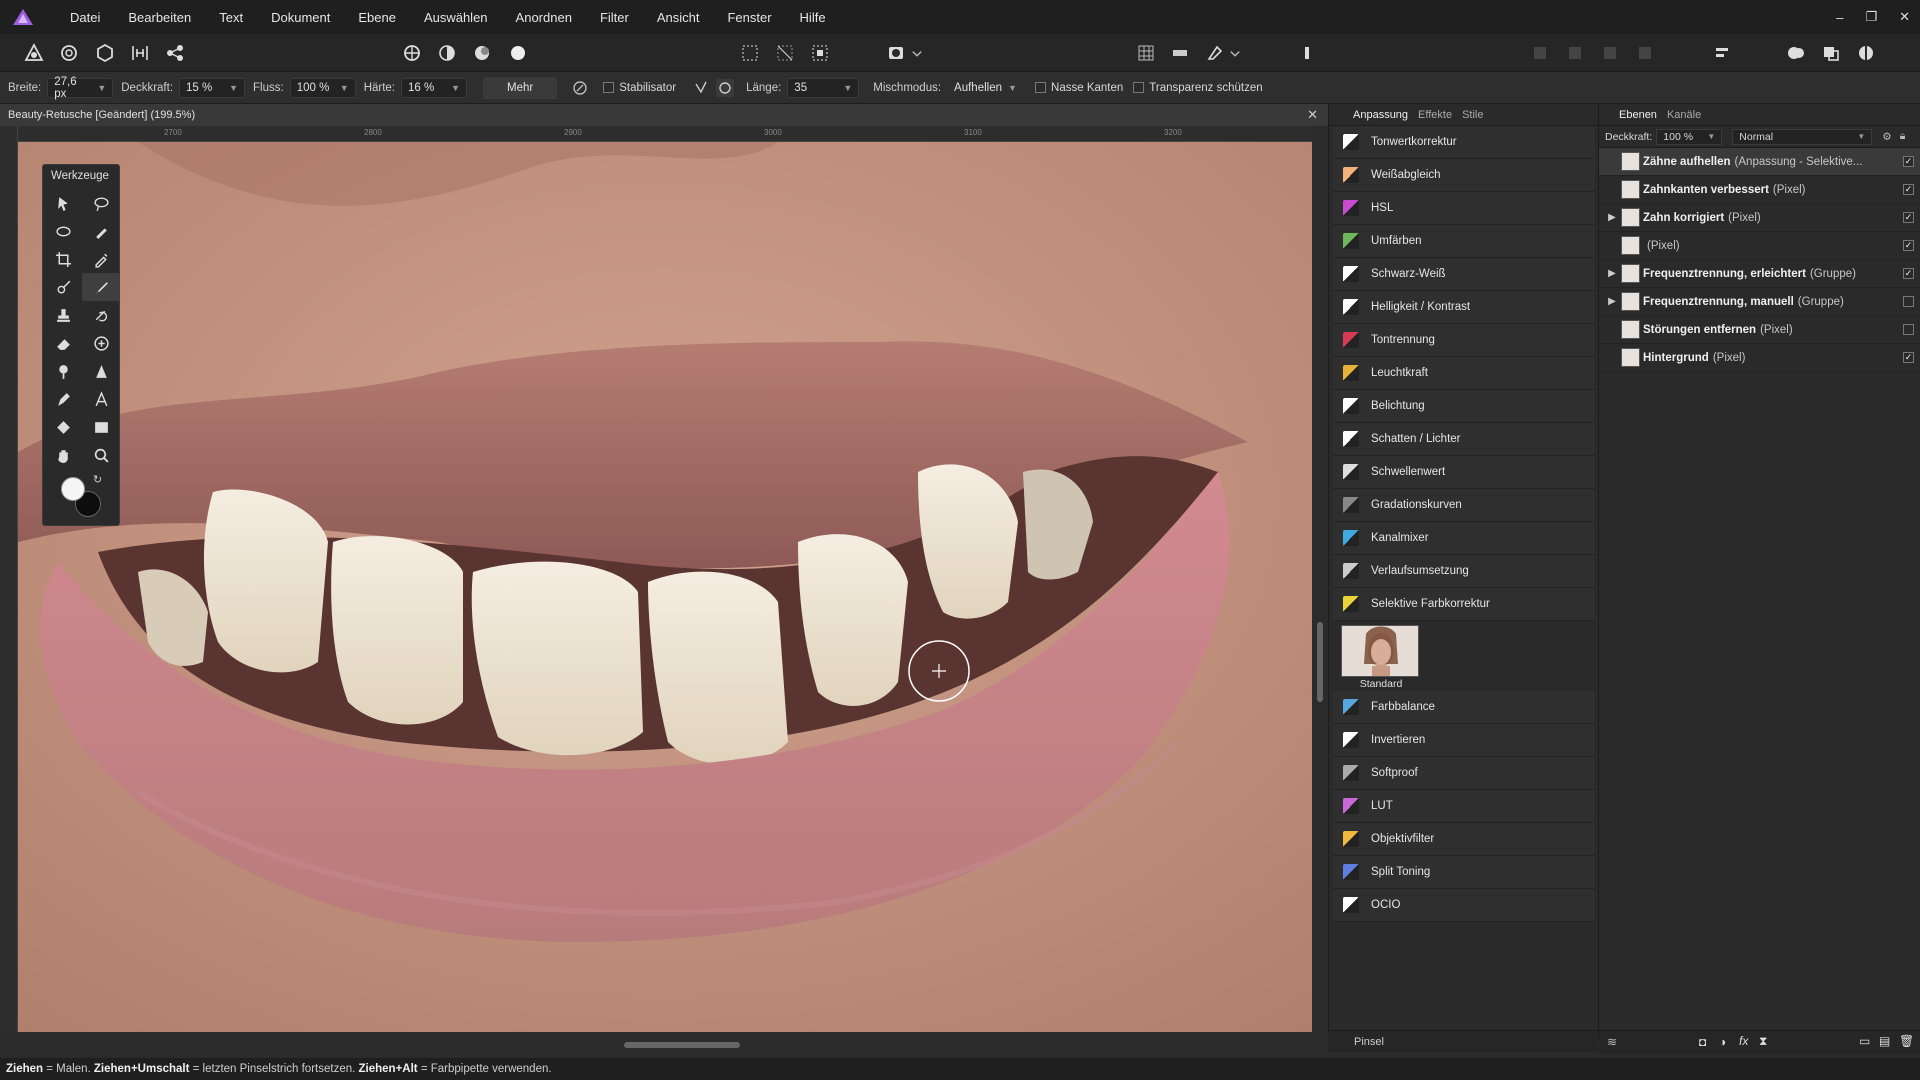 Image resolution: width=1920 pixels, height=1080 pixels. Describe the element at coordinates (1464, 707) in the screenshot. I see `adjustment-item: Farbbalance` at that location.